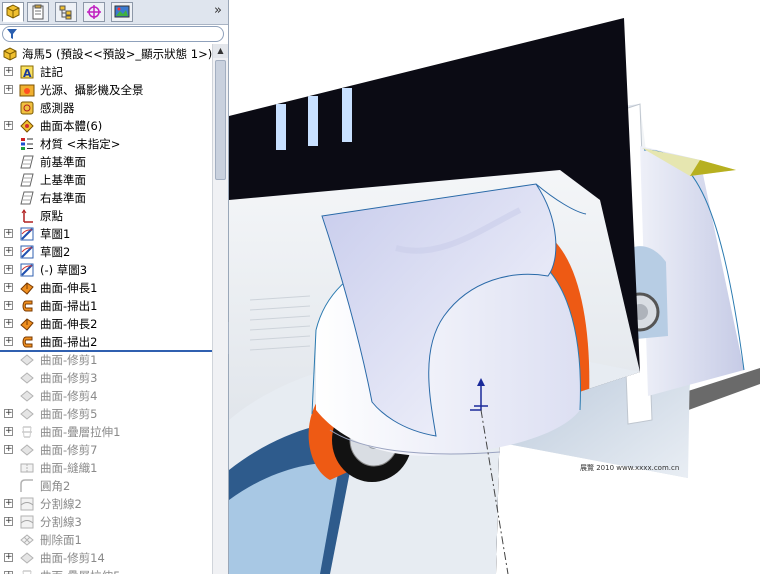  What do you see at coordinates (10, 54) in the screenshot?
I see `part-icon` at bounding box center [10, 54].